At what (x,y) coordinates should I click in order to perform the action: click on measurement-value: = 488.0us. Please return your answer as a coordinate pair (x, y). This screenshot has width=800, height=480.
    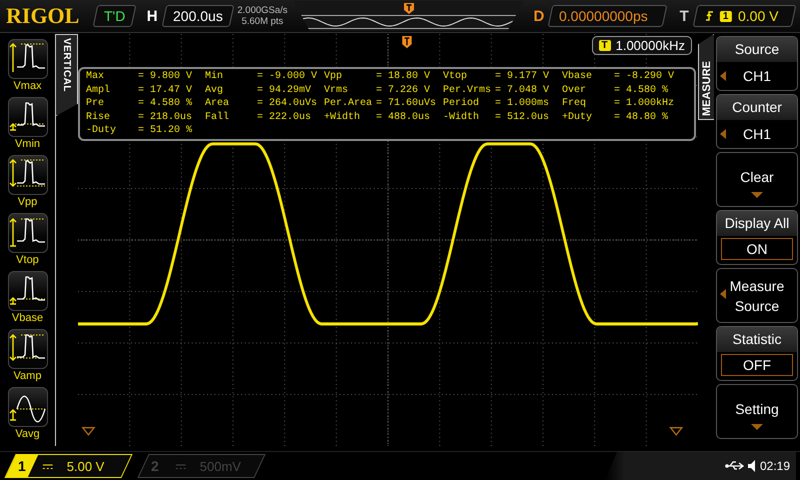
    Looking at the image, I should click on (403, 117).